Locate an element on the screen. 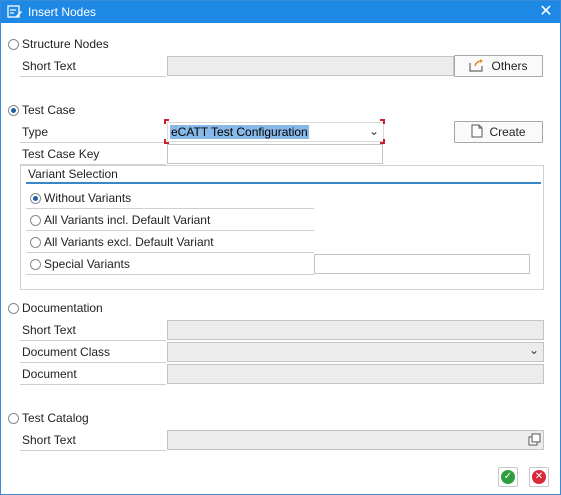  folder-export-icon is located at coordinates (477, 66).